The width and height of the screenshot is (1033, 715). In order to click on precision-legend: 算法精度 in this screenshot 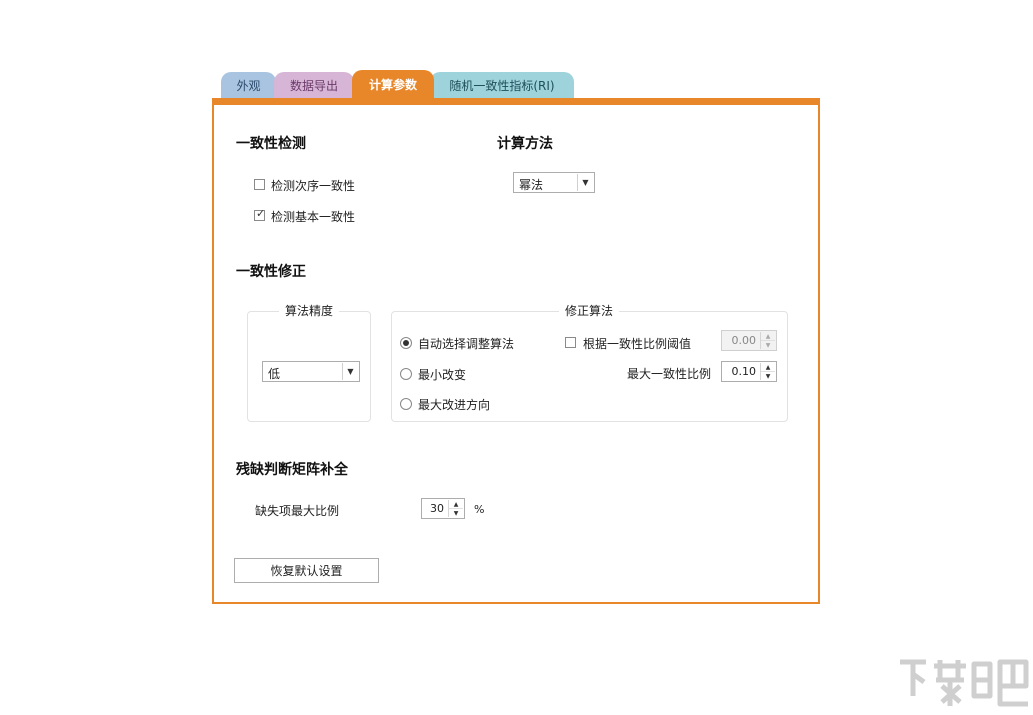, I will do `click(309, 310)`.